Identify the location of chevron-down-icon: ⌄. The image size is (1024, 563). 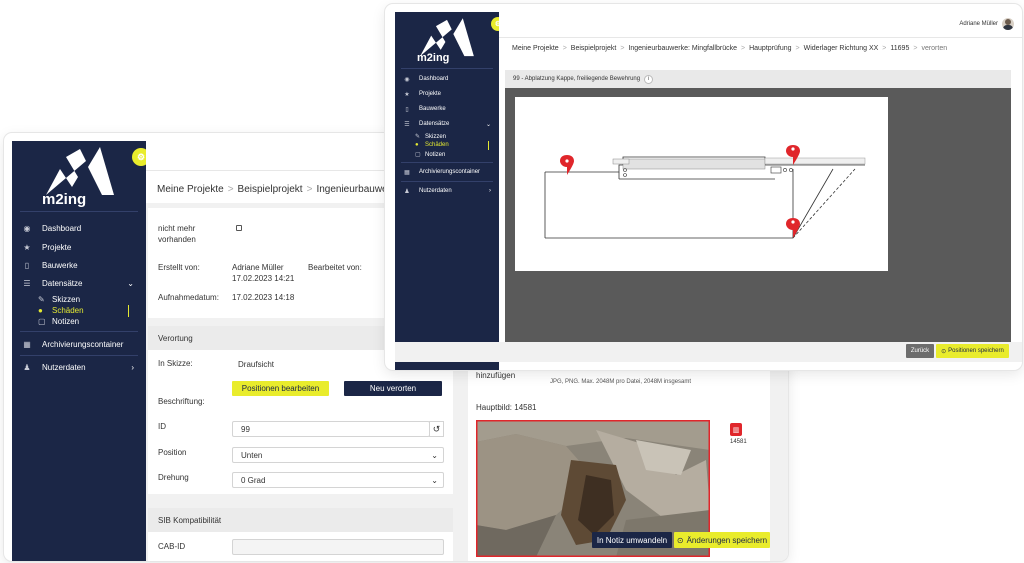
(434, 480).